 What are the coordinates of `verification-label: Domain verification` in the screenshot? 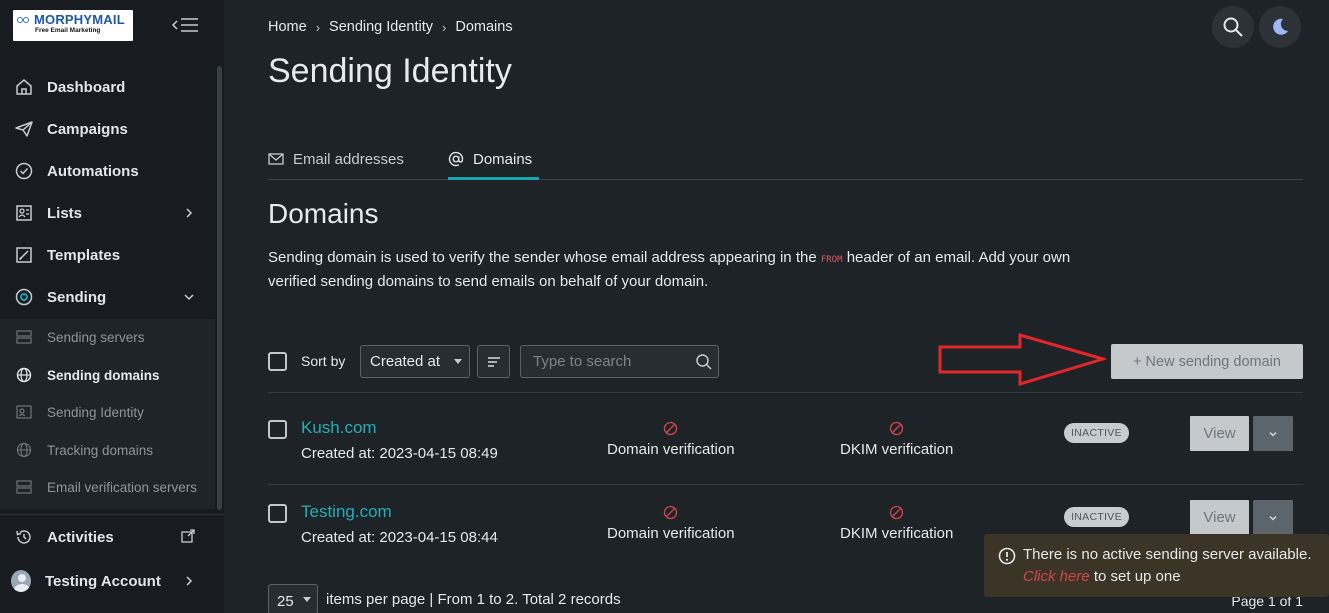 It's located at (671, 533).